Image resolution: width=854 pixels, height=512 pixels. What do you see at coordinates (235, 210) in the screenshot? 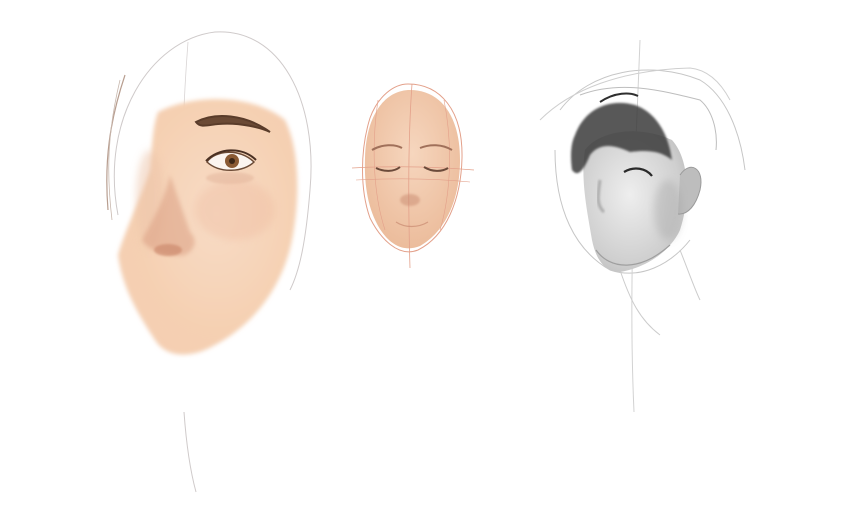
I see `cheek-shadow` at bounding box center [235, 210].